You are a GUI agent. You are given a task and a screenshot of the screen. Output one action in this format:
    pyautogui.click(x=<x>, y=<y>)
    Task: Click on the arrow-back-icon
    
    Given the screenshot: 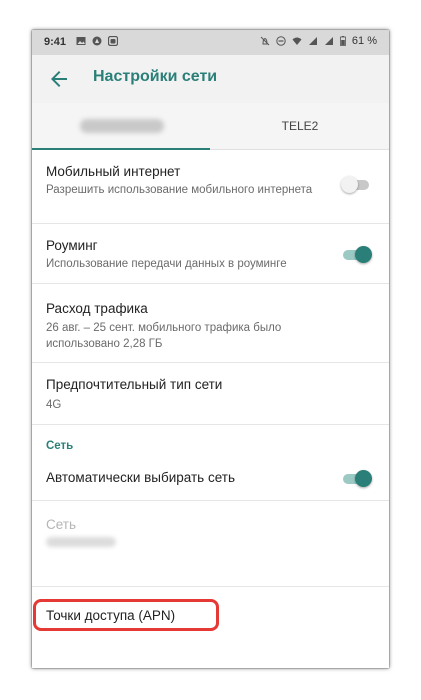 What is the action you would take?
    pyautogui.click(x=59, y=79)
    